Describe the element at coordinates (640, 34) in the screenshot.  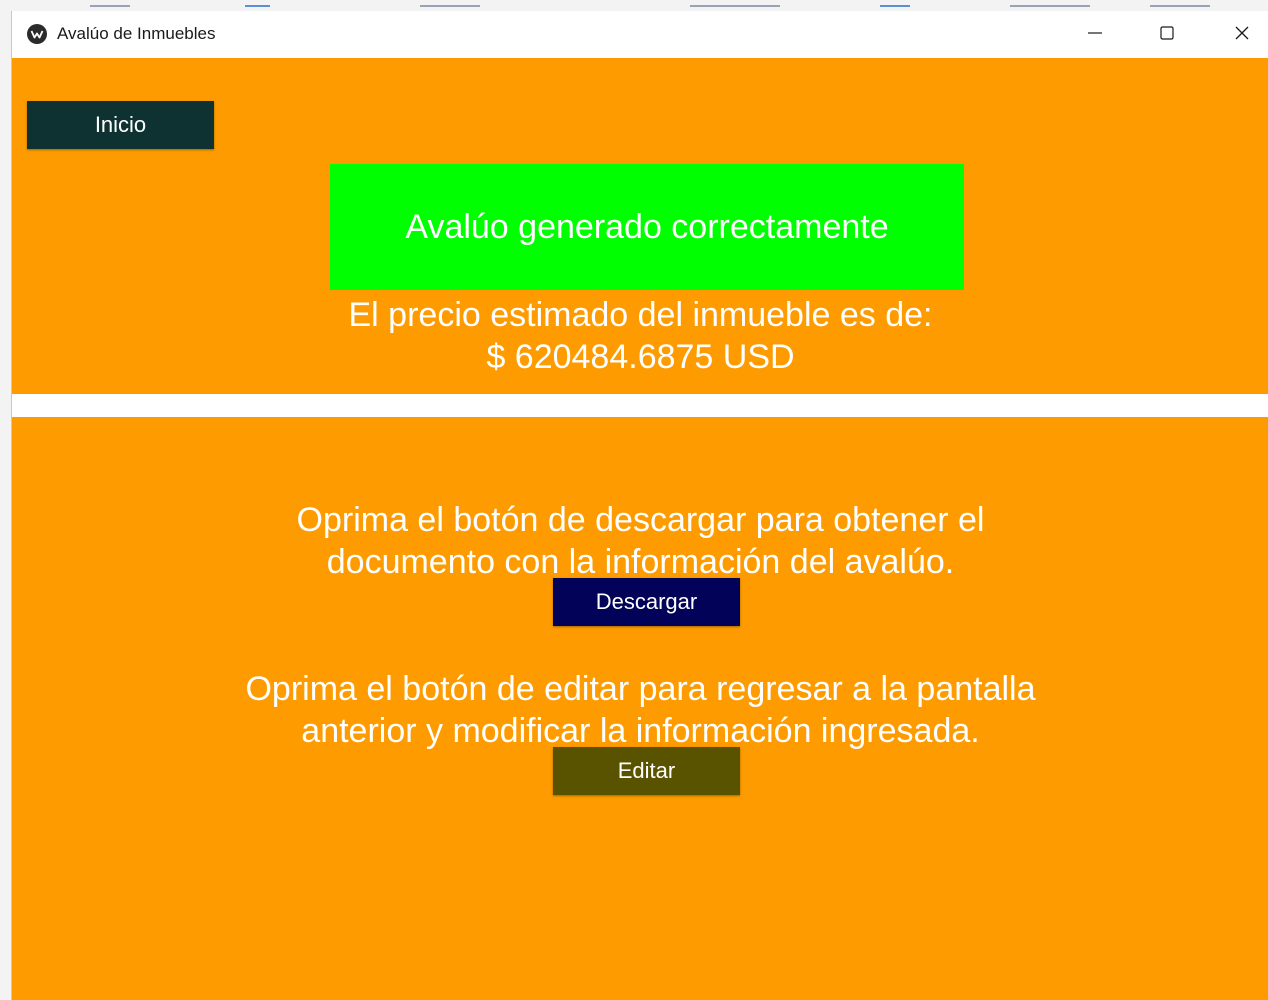
I see `title-bar: Avalúo de Inmuebles` at that location.